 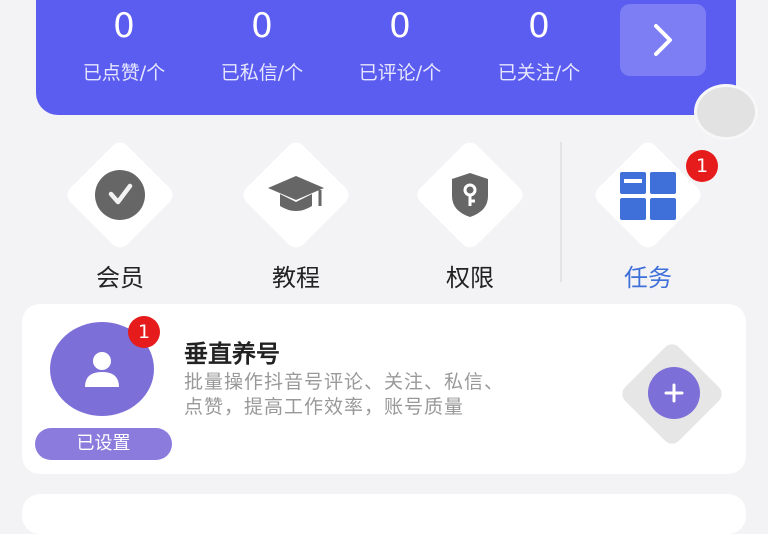 I want to click on user-icon, so click(x=102, y=369).